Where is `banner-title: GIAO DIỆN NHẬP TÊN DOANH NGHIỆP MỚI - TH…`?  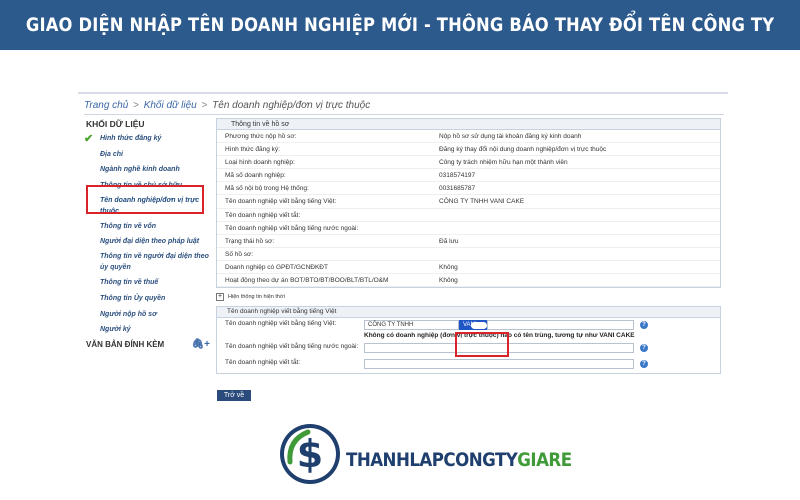
banner-title: GIAO DIỆN NHẬP TÊN DOANH NGHIỆP MỚI - TH… is located at coordinates (400, 25).